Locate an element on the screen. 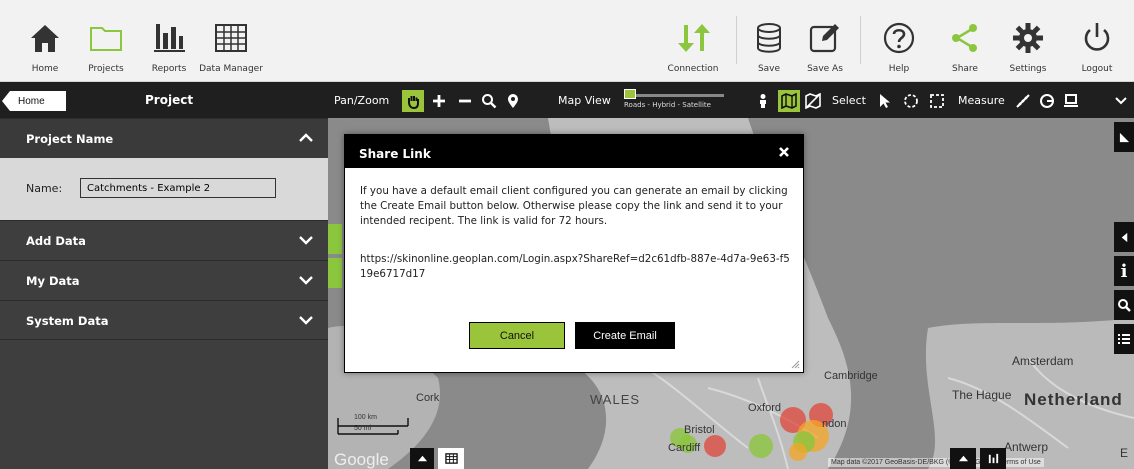  projects-label: Projects is located at coordinates (106, 69).